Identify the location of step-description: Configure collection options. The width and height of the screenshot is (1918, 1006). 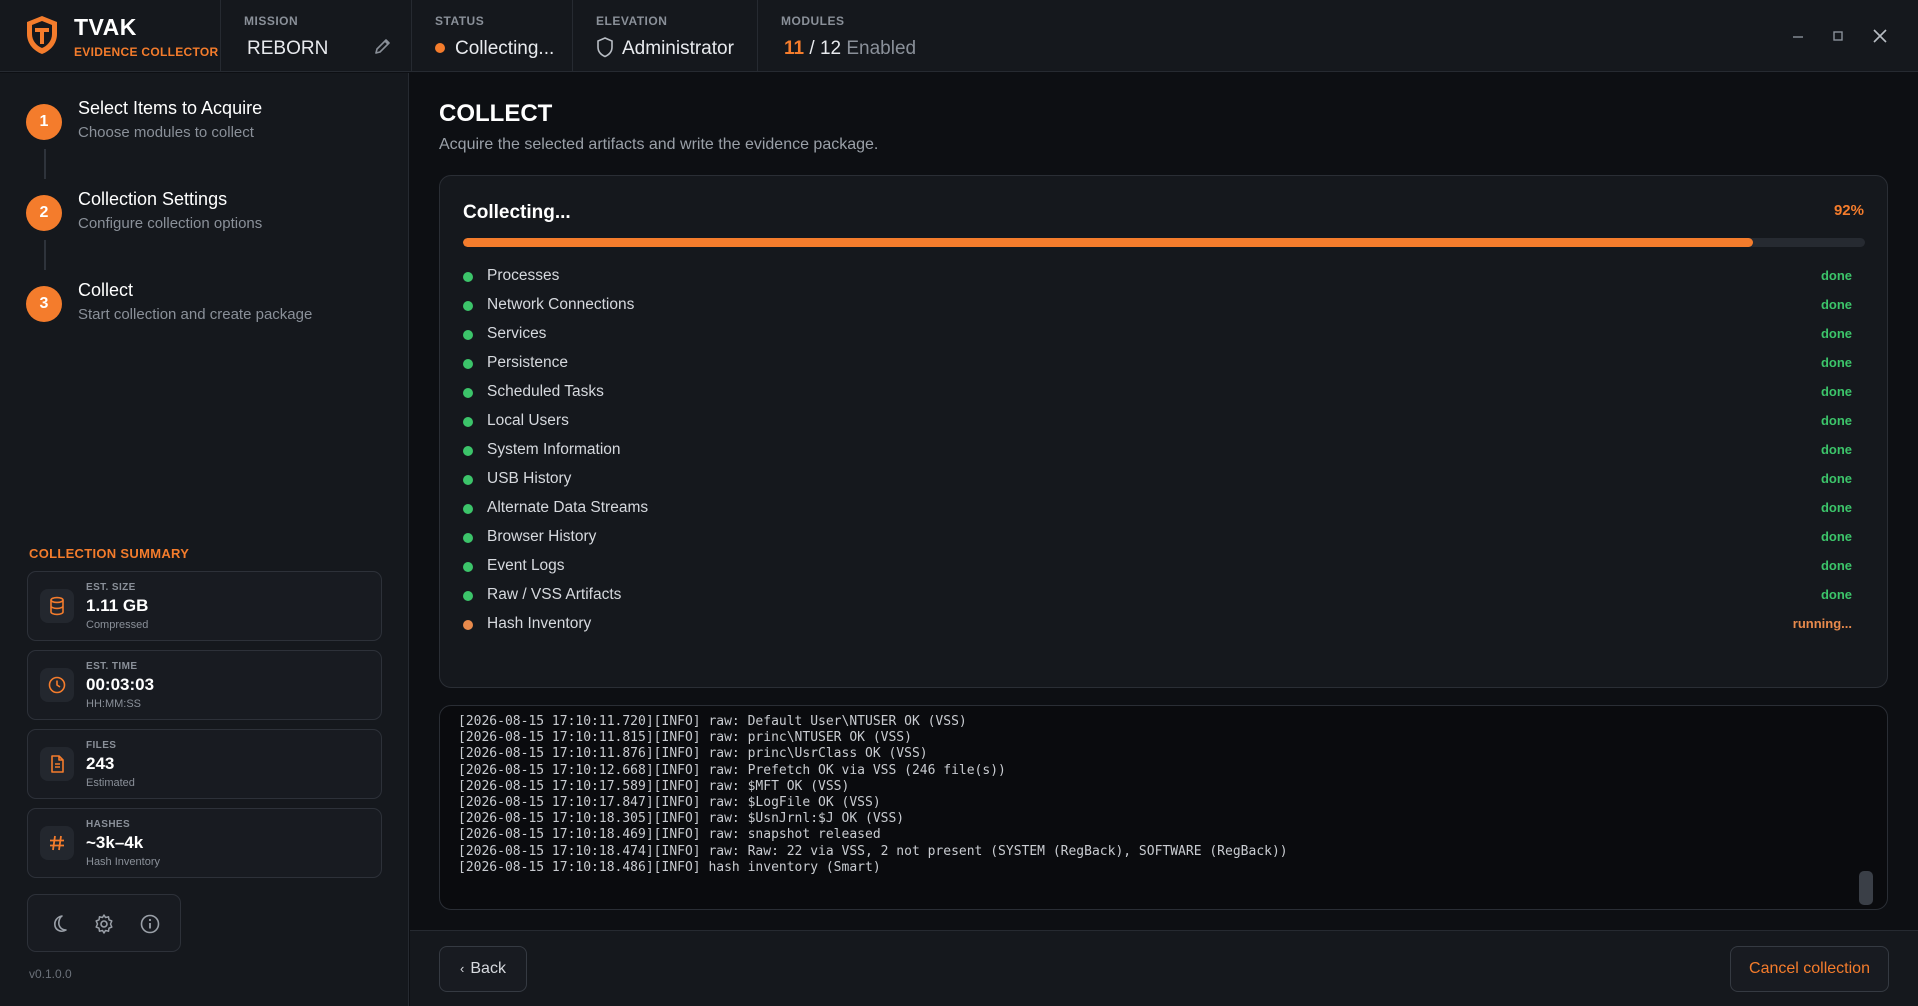
(170, 223).